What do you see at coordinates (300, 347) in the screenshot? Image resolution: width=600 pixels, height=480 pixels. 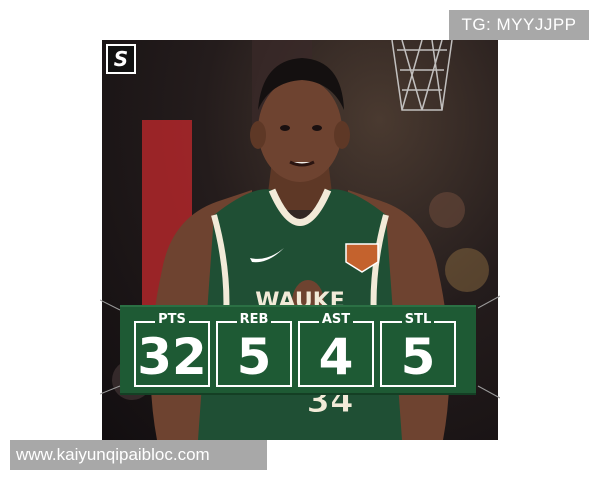 I see `banner-ropes` at bounding box center [300, 347].